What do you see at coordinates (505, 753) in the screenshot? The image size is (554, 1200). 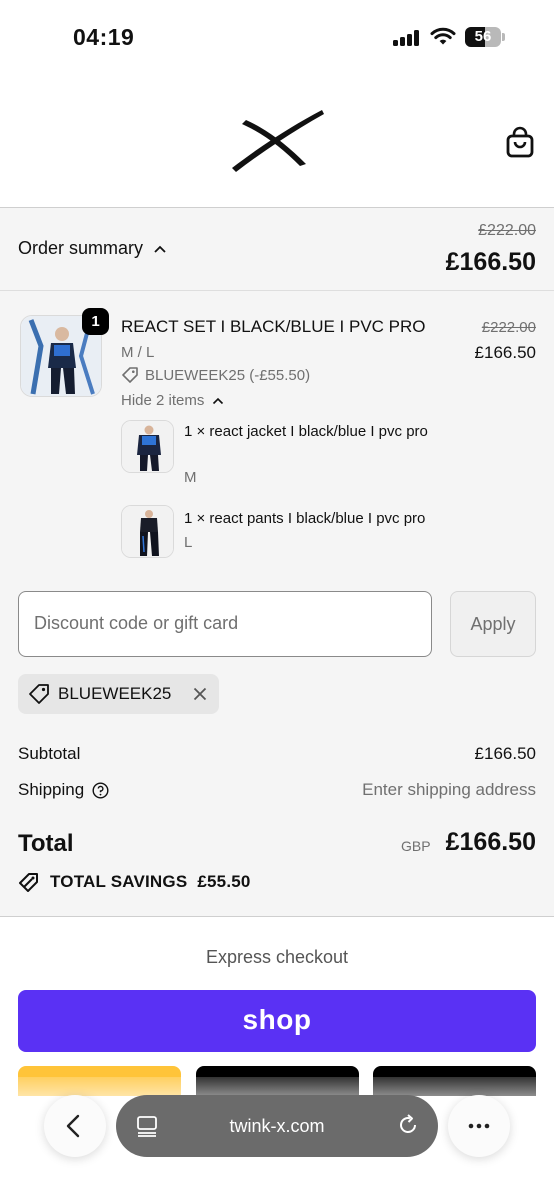 I see `subtotal-value: £166.50` at bounding box center [505, 753].